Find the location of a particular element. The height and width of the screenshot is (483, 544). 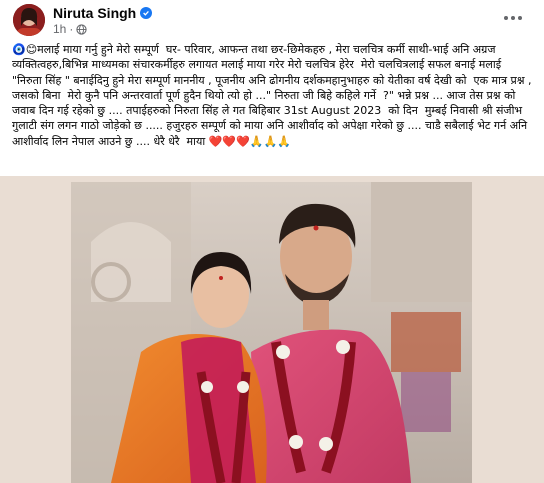

globe-icon is located at coordinates (81, 29).